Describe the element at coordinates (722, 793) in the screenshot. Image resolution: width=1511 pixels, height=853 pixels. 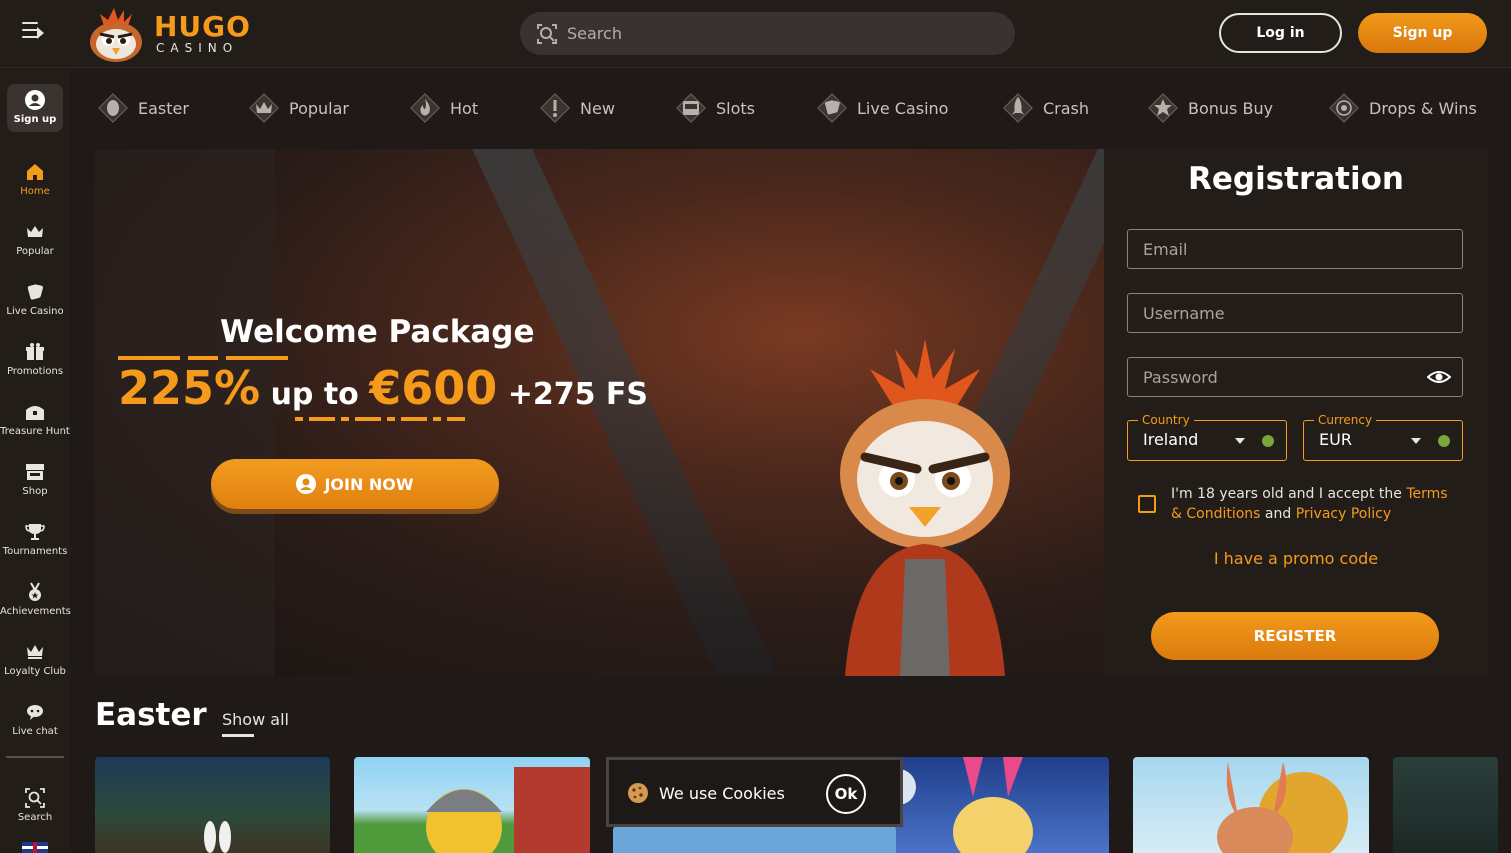
I see `cookie-message: We use Cookies` at that location.